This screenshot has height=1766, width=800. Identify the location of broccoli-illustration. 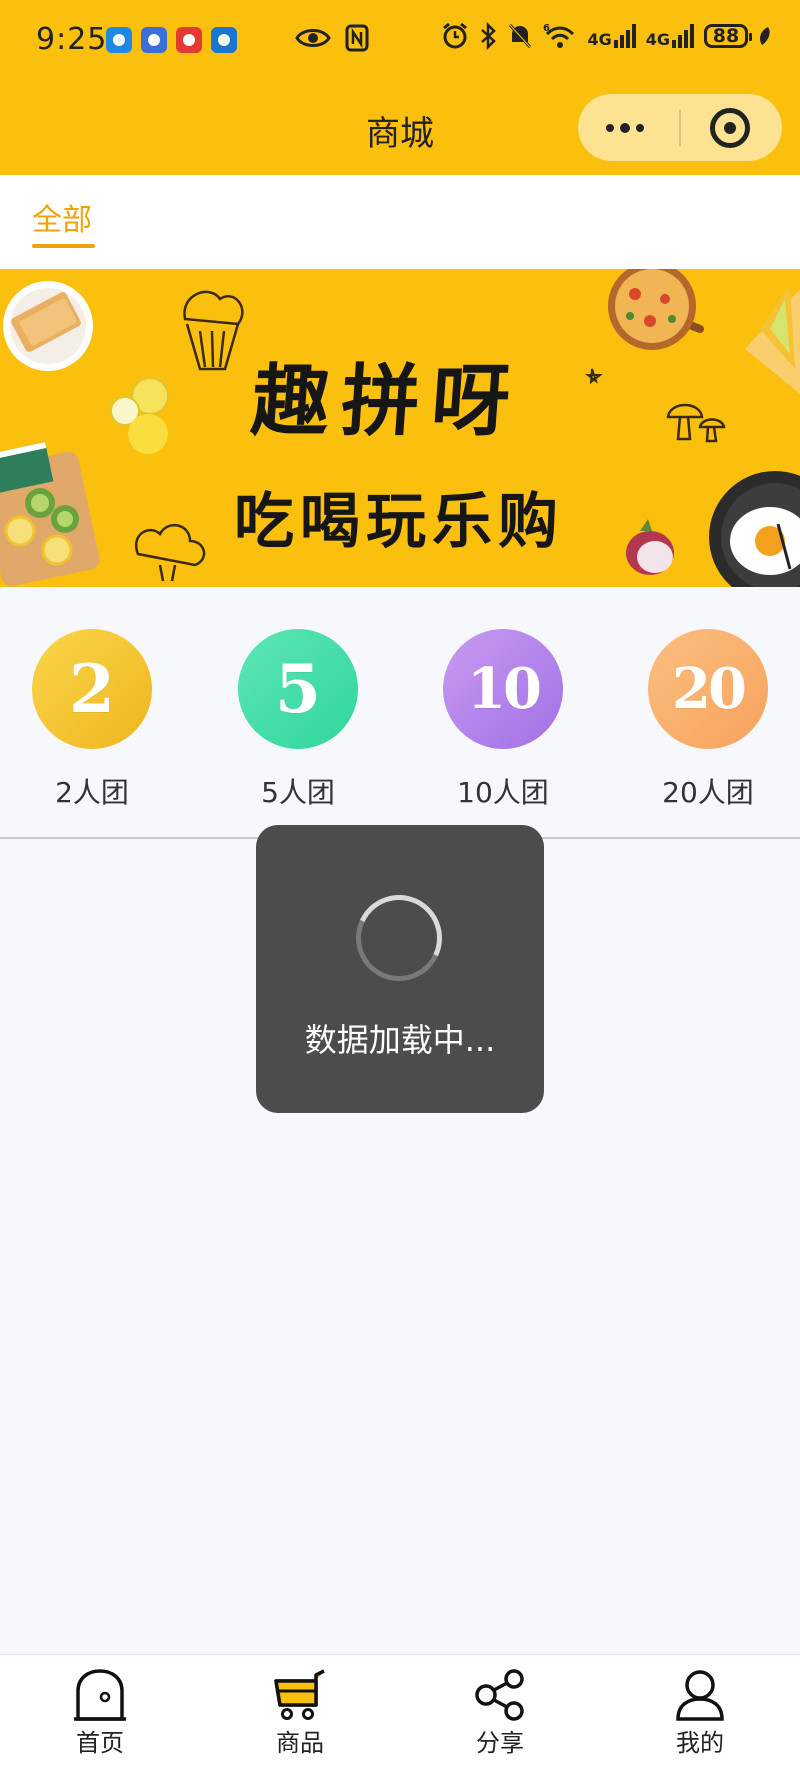
(170, 552).